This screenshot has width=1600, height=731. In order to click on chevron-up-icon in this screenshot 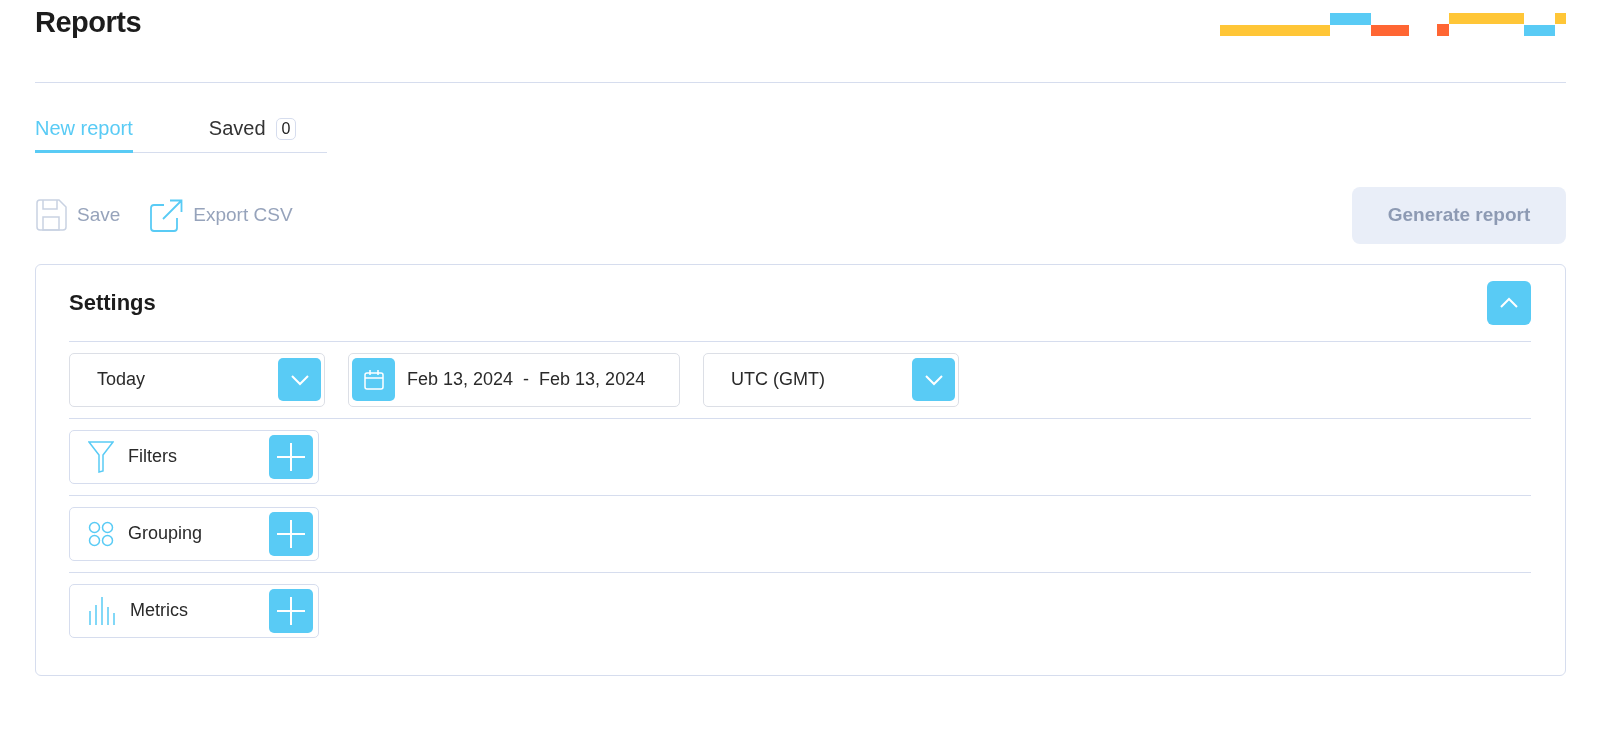, I will do `click(1509, 302)`.